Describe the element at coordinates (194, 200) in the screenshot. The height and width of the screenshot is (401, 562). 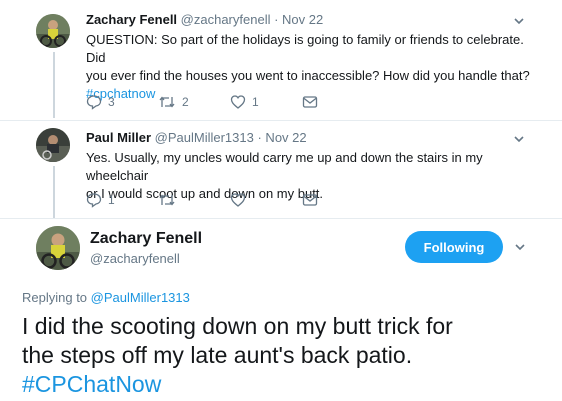
I see `retweet-button` at that location.